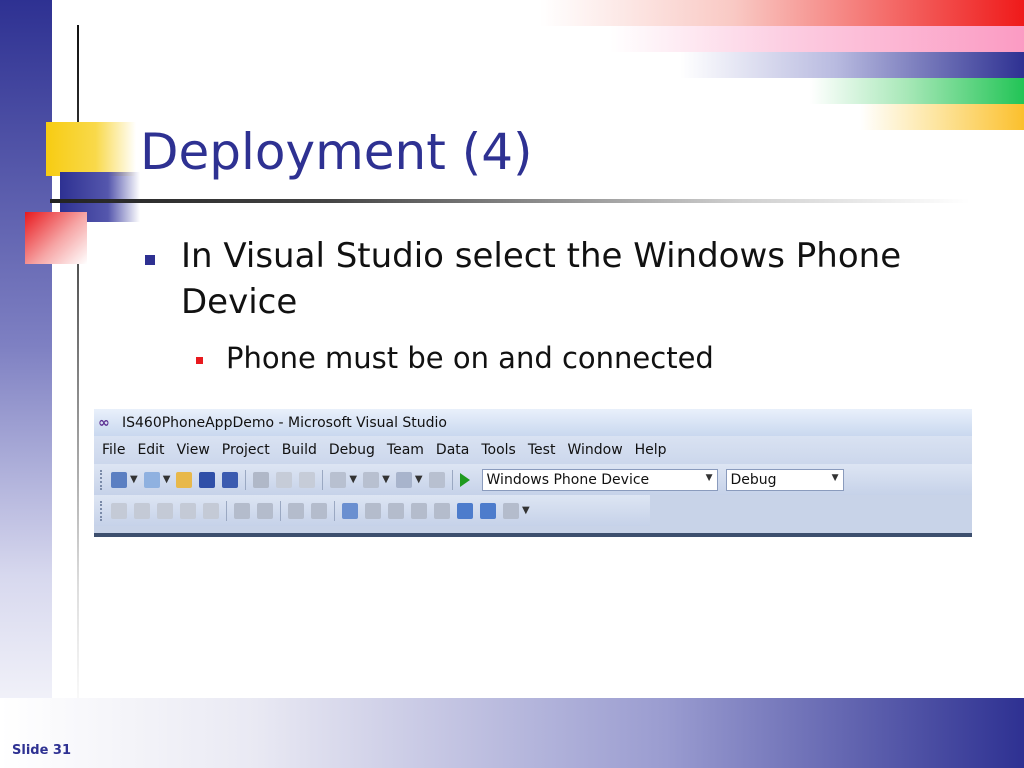 Image resolution: width=1024 pixels, height=768 pixels. What do you see at coordinates (319, 510) in the screenshot?
I see `uncomment-icon` at bounding box center [319, 510].